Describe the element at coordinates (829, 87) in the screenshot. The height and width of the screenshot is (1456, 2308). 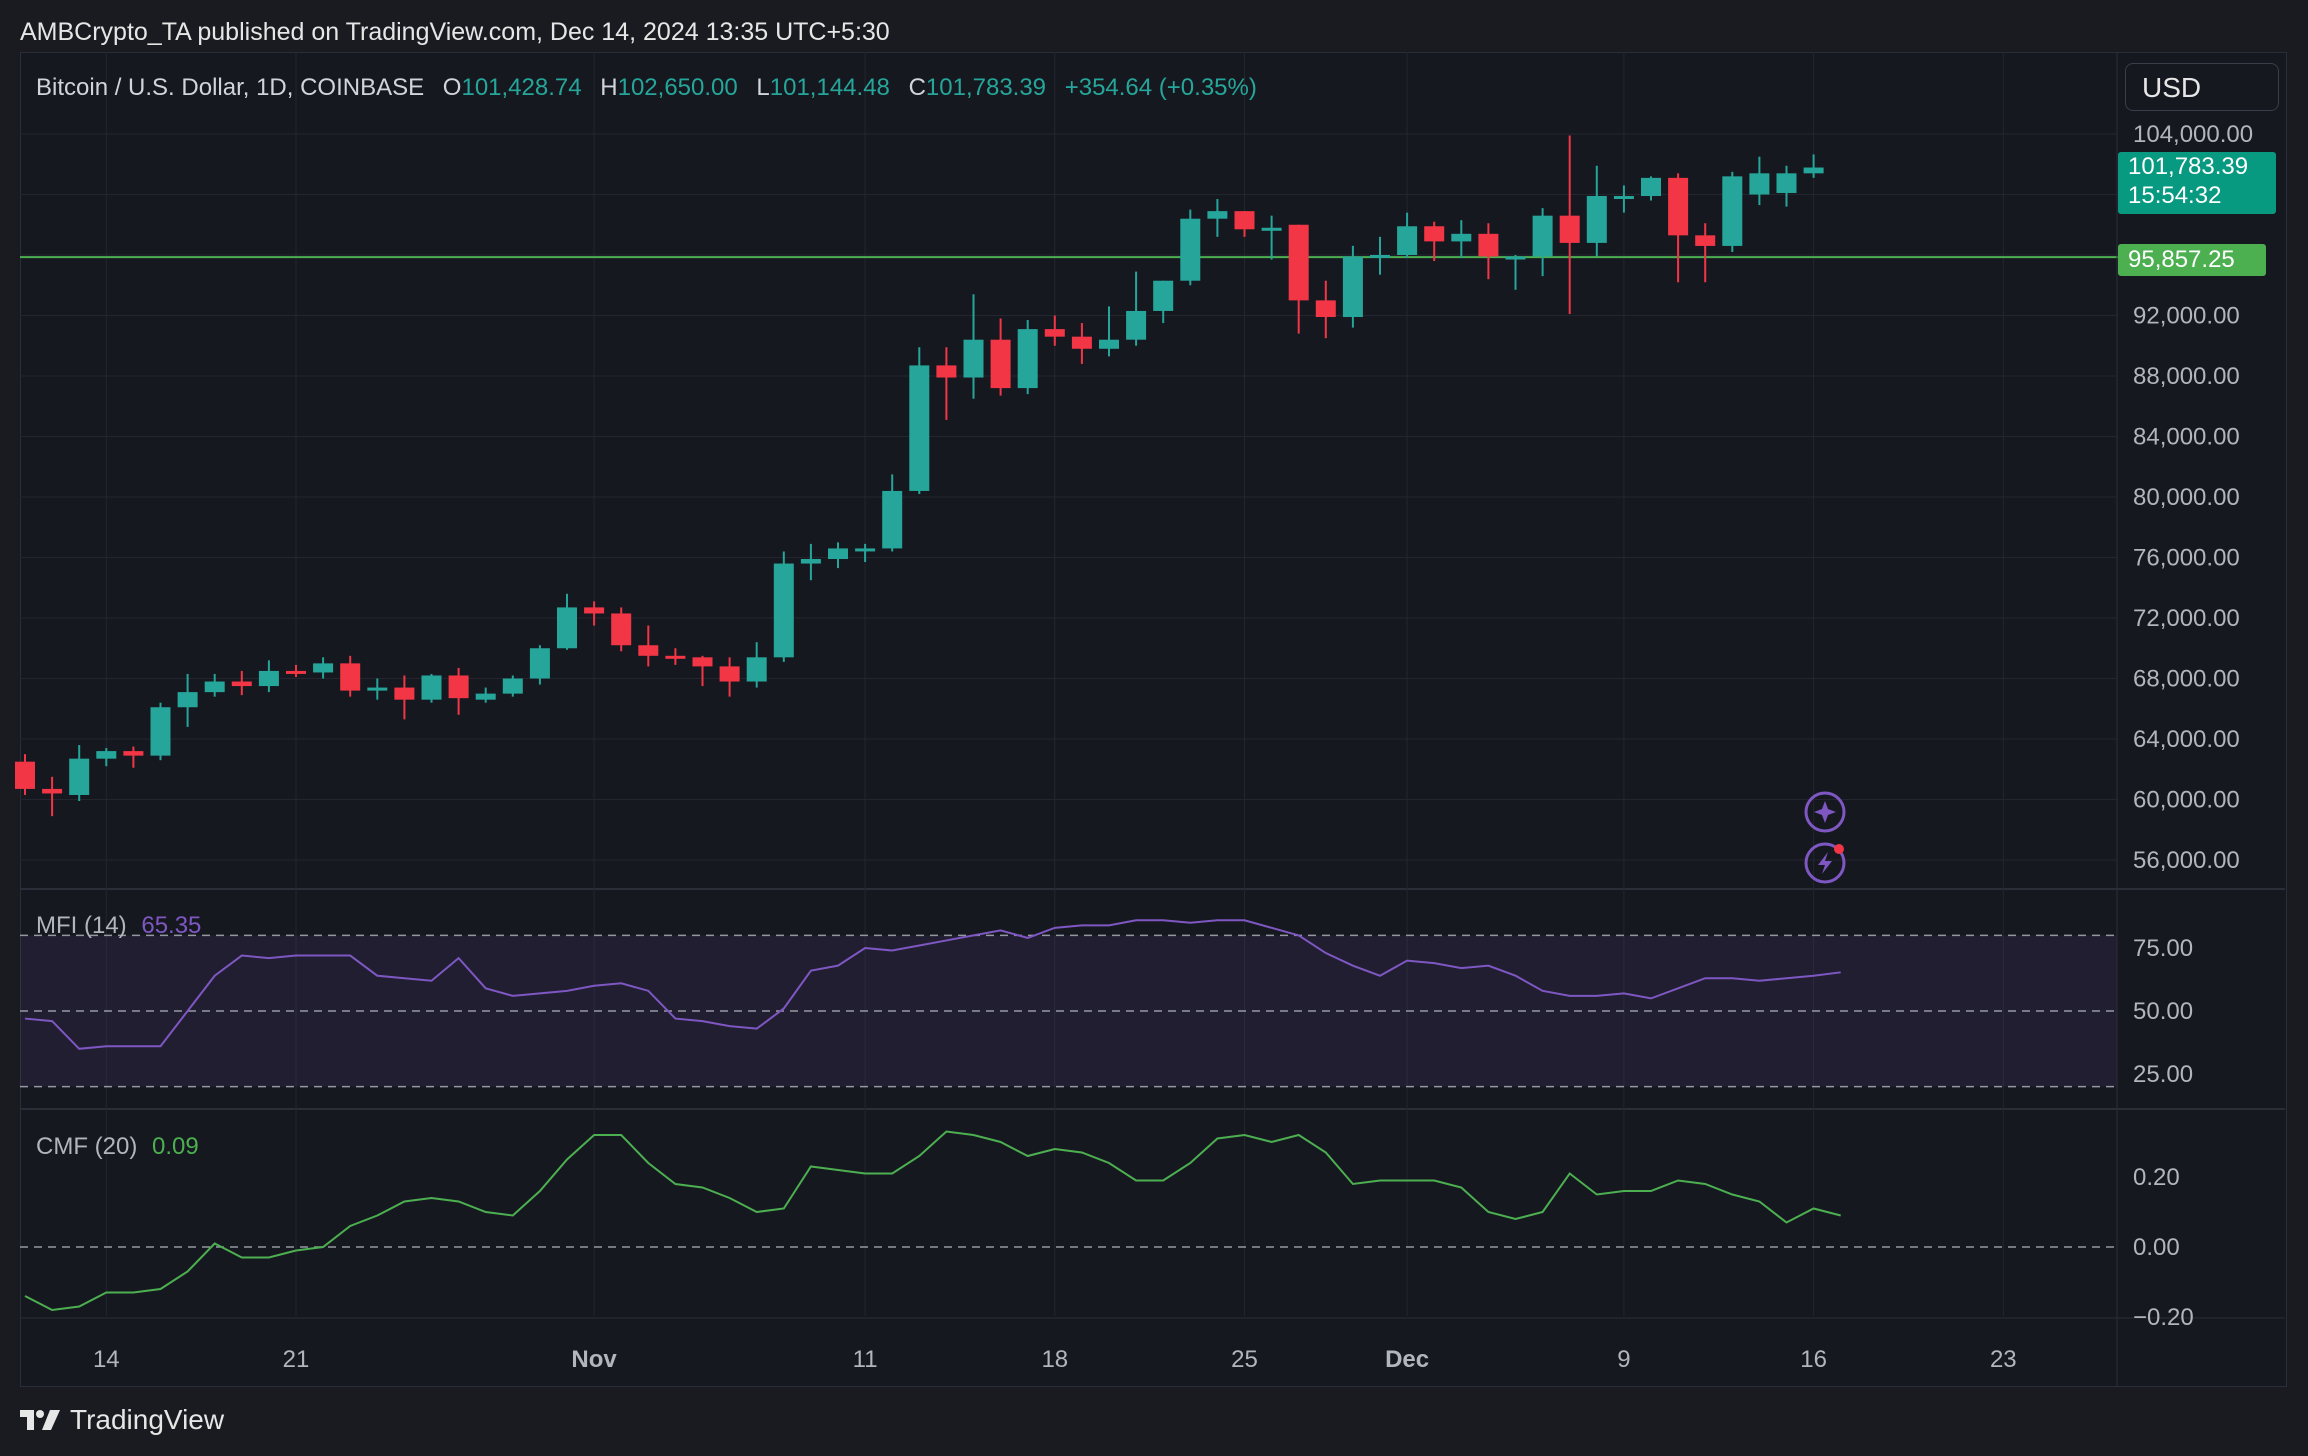
I see `low-value: 101,144.48` at that location.